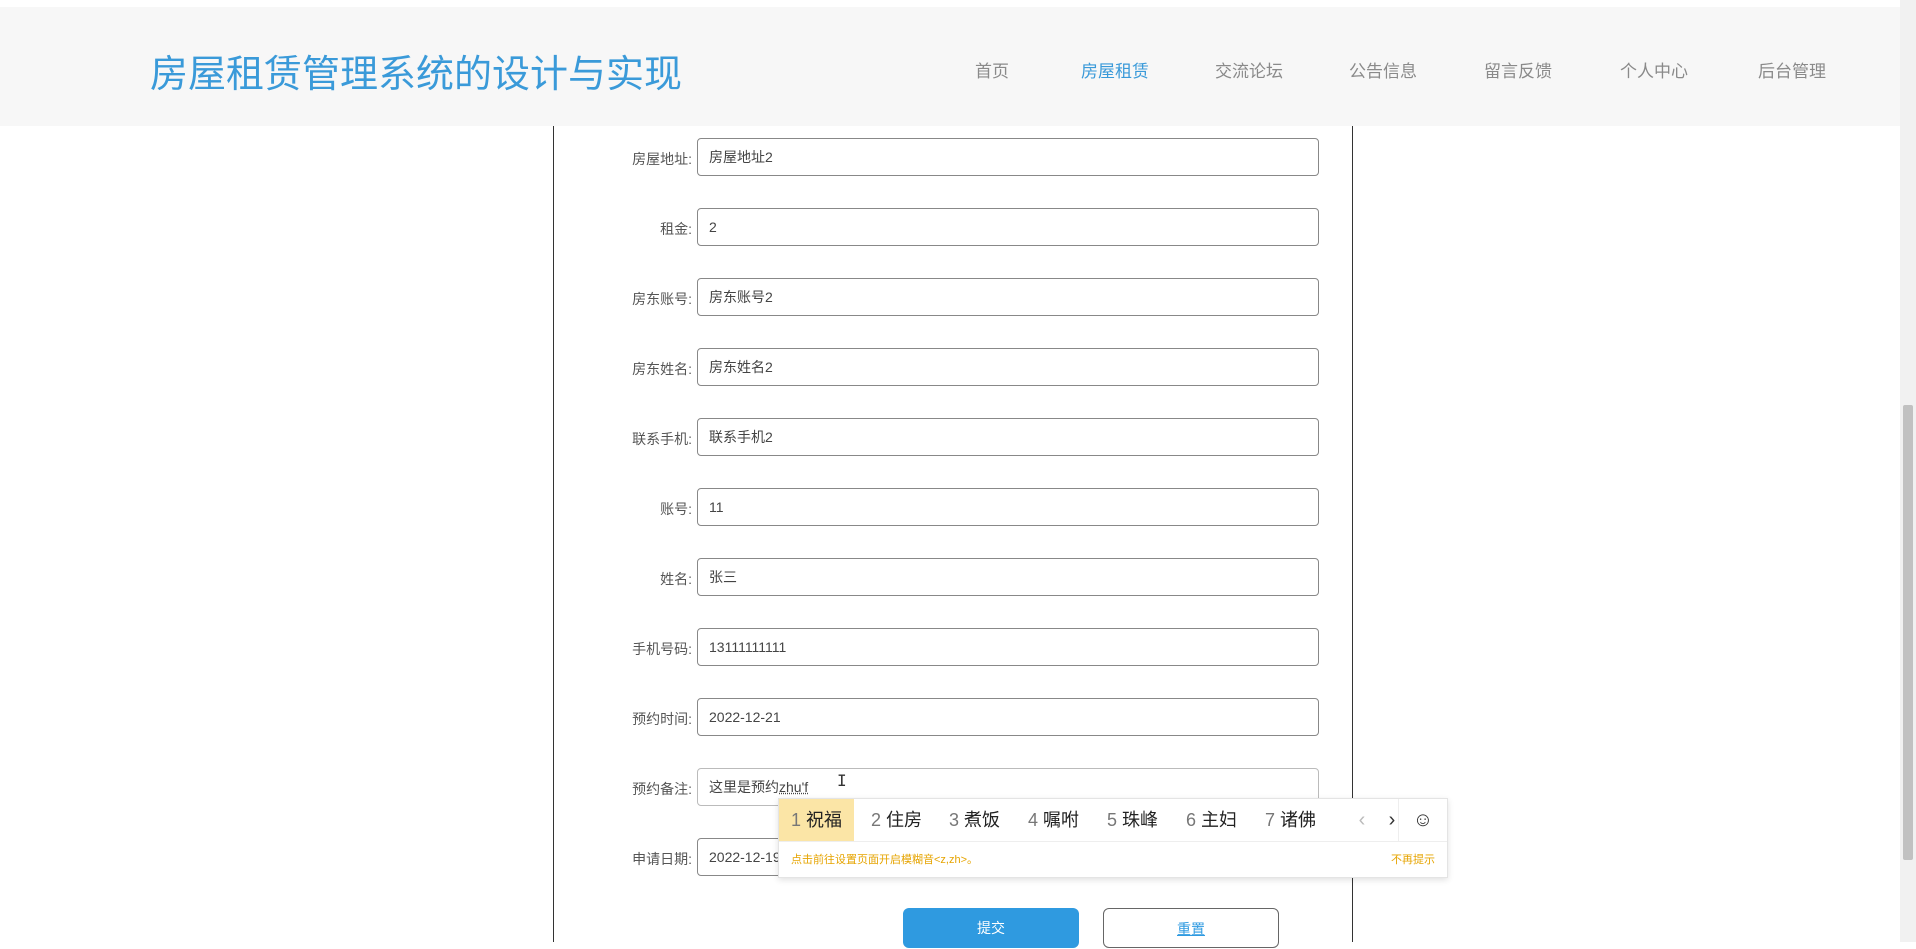 The width and height of the screenshot is (1916, 949). What do you see at coordinates (1008, 647) in the screenshot?
I see `mobile-input` at bounding box center [1008, 647].